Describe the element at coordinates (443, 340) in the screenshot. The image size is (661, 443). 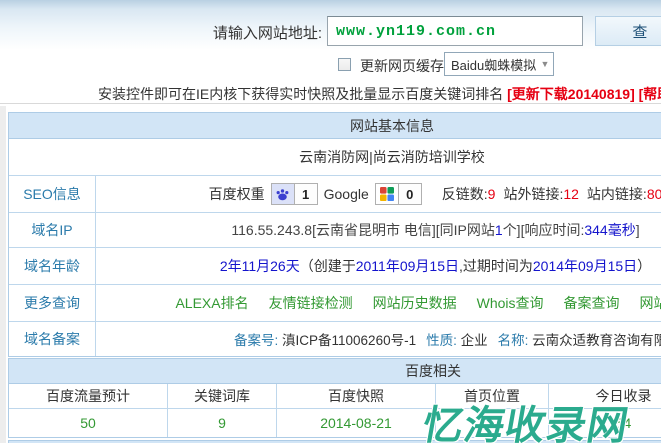
I see `beian-nature-label: 性质:` at that location.